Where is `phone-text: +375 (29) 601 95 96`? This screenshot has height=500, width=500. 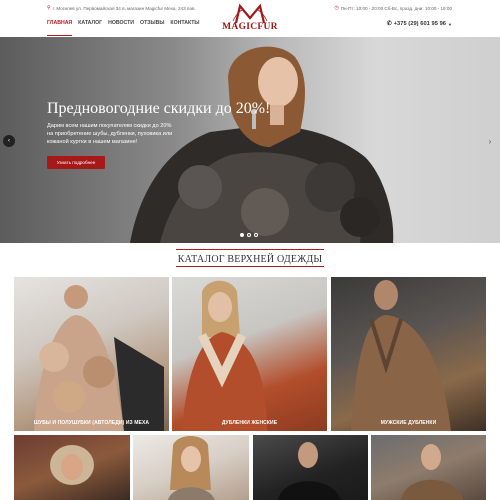 phone-text: +375 (29) 601 95 96 is located at coordinates (420, 24).